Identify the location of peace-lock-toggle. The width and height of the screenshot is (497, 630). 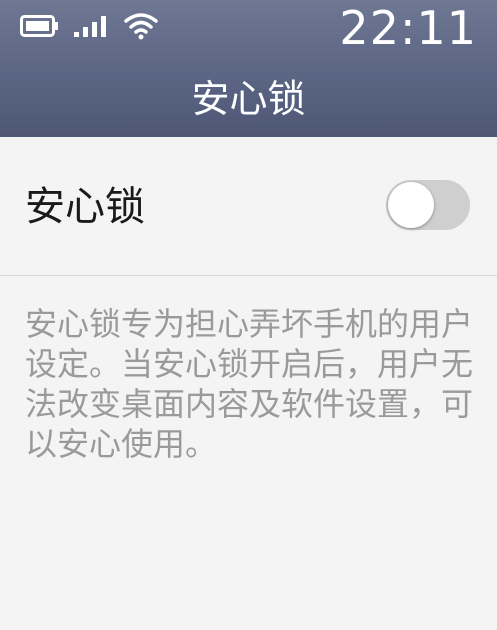
(428, 205).